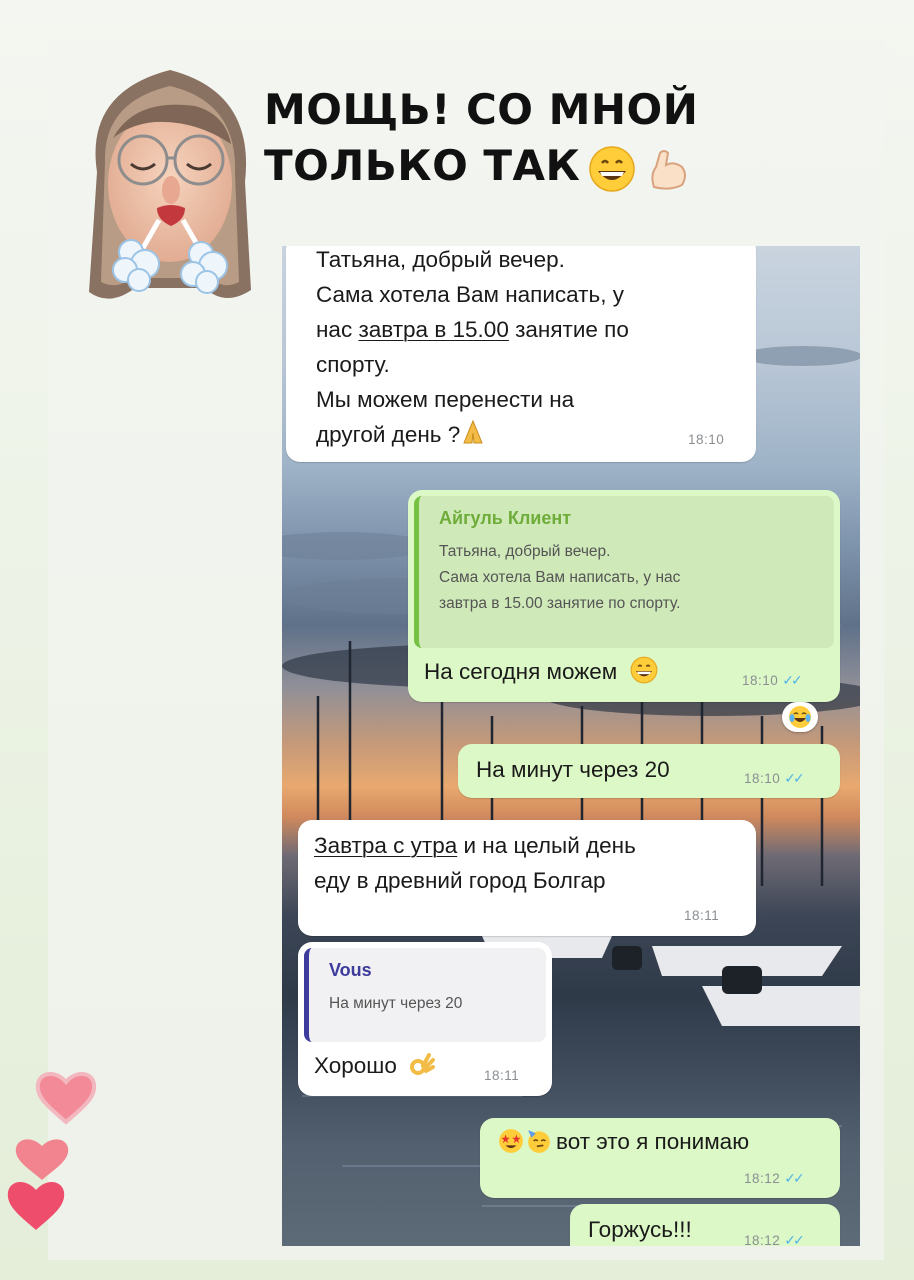  I want to click on hearts-decoration, so click(52, 1151).